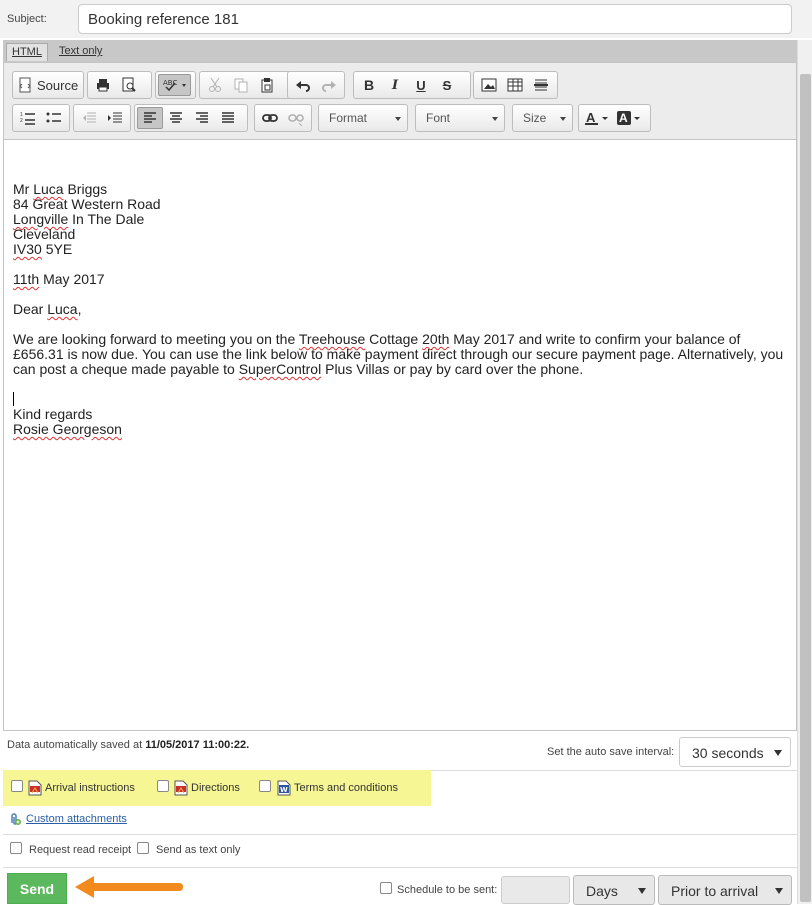 This screenshot has width=812, height=905. Describe the element at coordinates (460, 118) in the screenshot. I see `font-dropdown: Font` at that location.